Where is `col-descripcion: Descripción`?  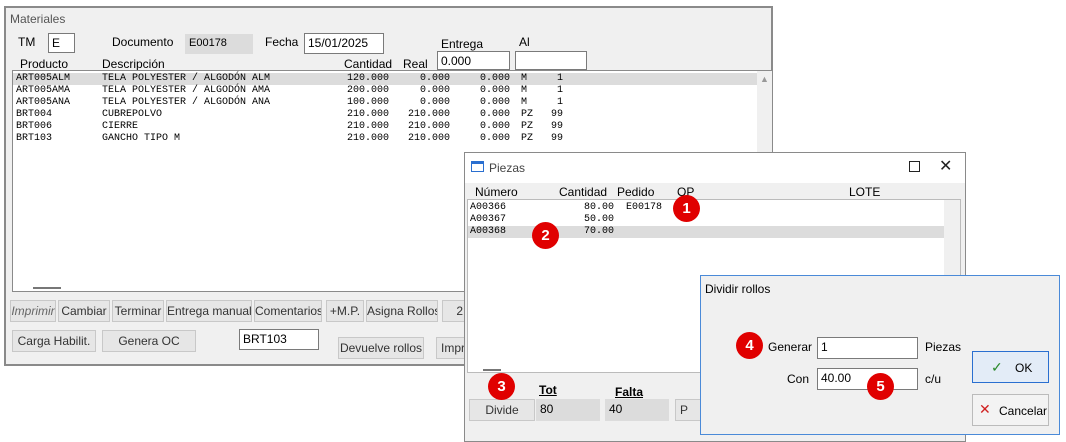
col-descripcion: Descripción is located at coordinates (133, 64).